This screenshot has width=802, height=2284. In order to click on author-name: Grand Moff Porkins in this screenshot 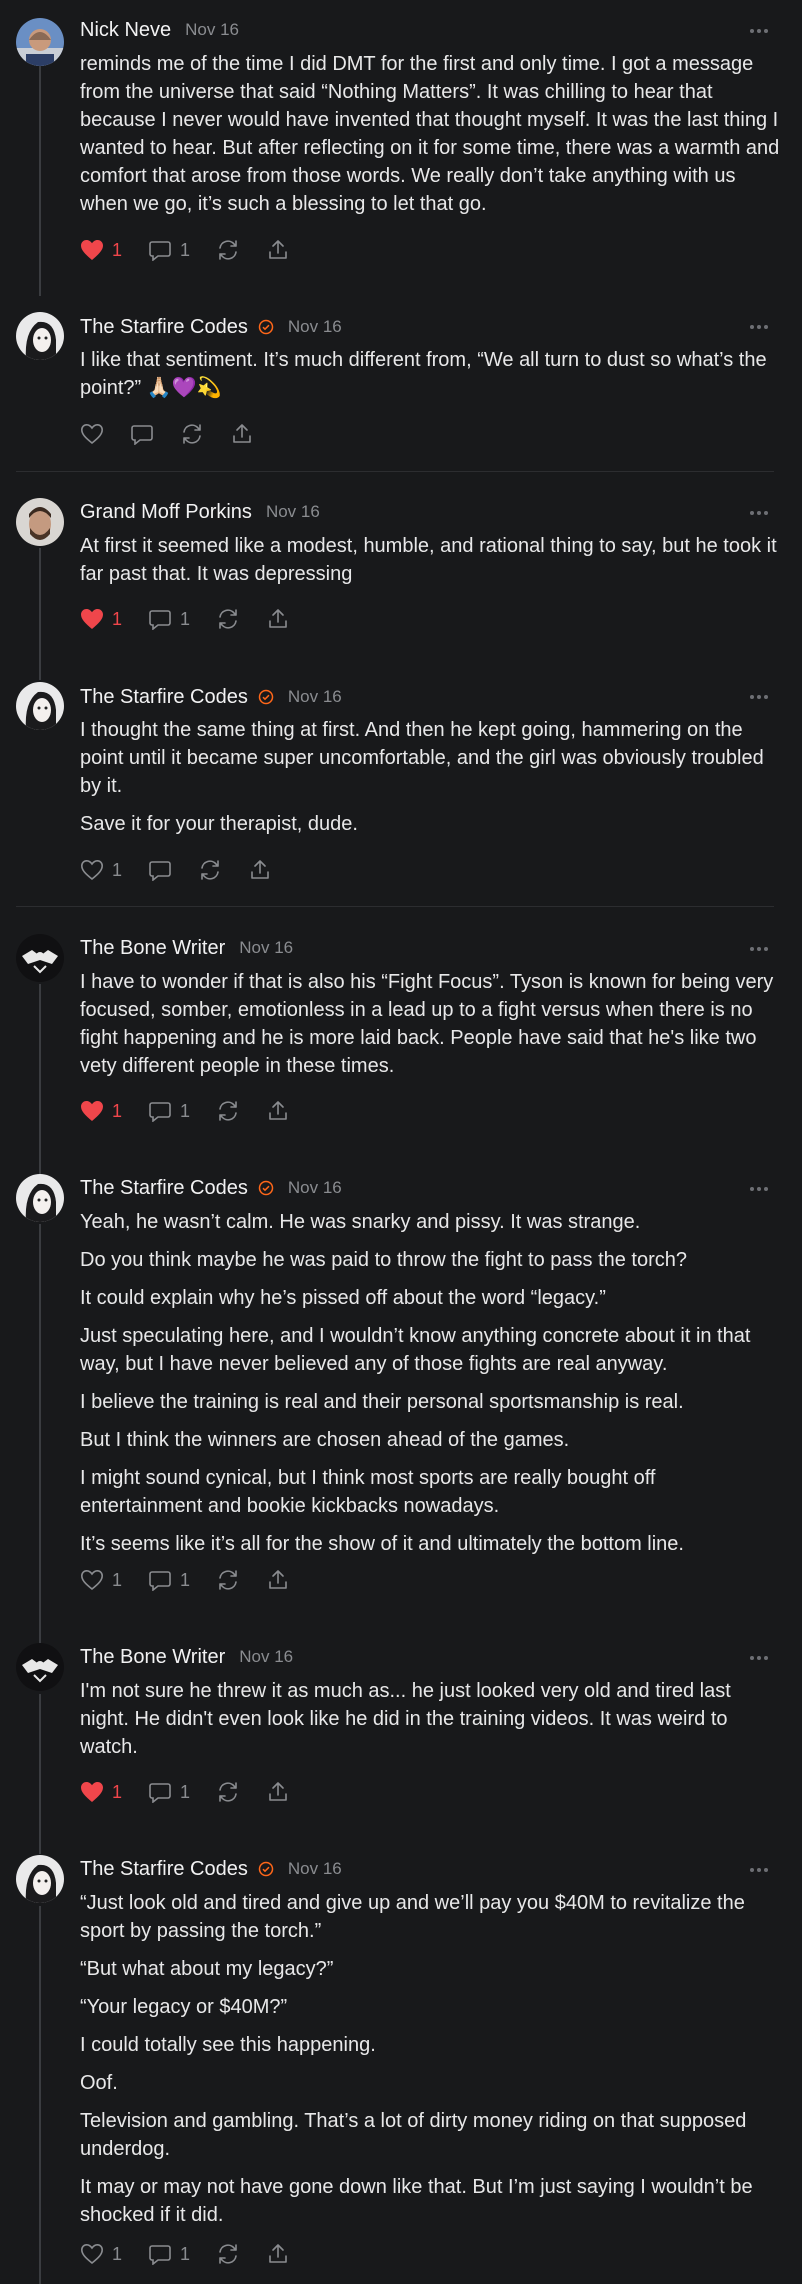, I will do `click(166, 512)`.